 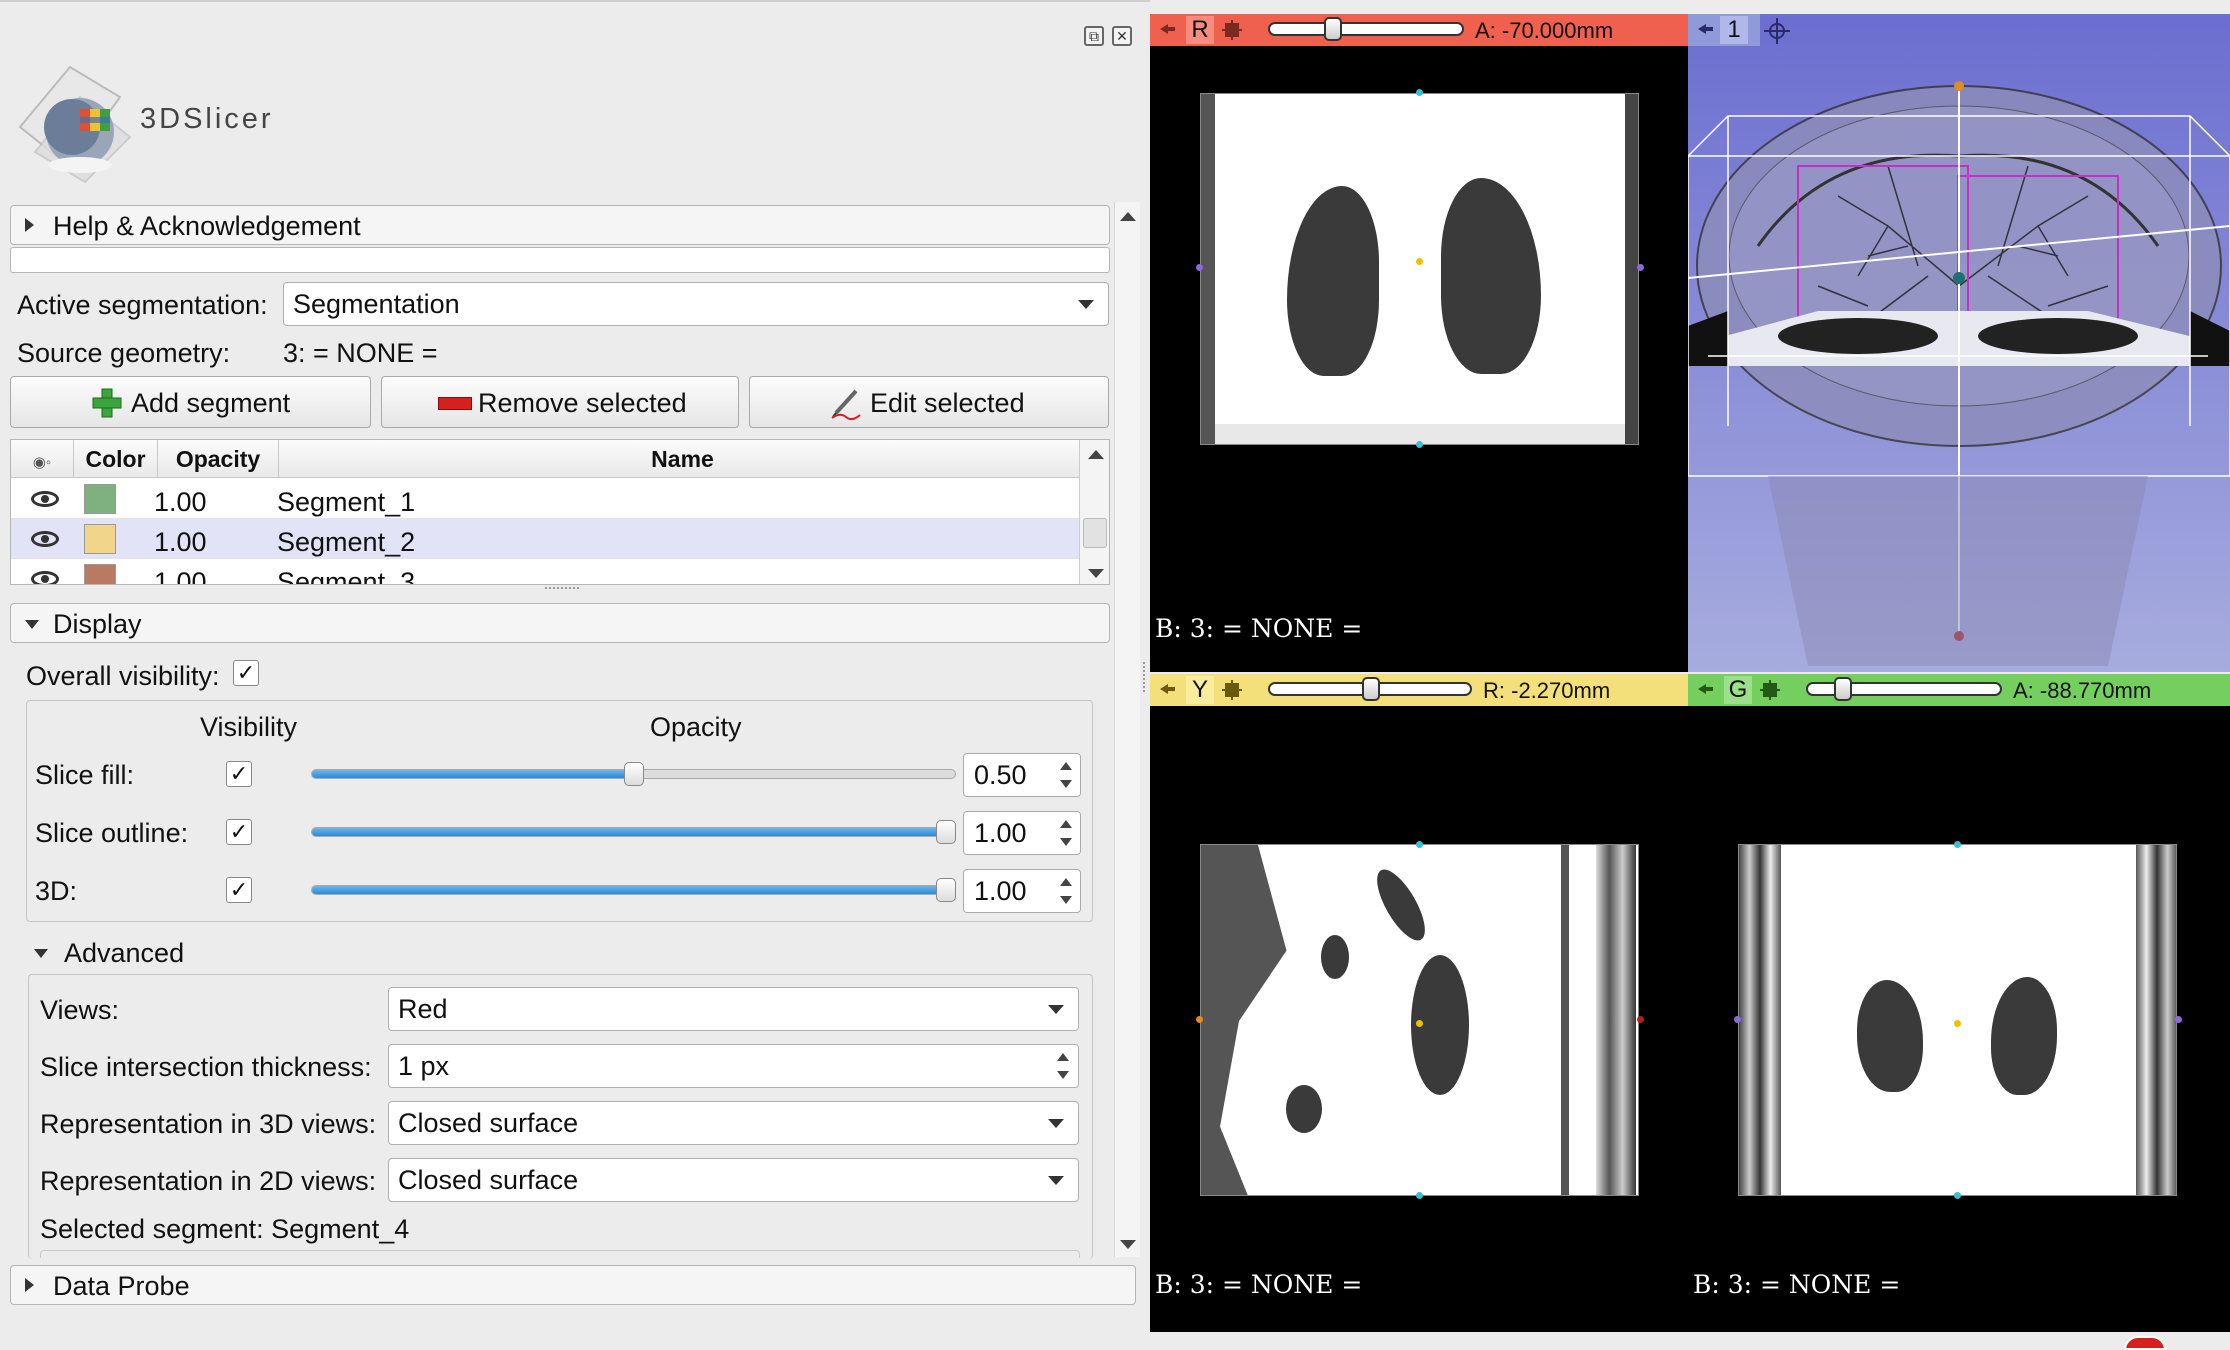 I want to click on add-segment-button: Add segment, so click(x=190, y=402).